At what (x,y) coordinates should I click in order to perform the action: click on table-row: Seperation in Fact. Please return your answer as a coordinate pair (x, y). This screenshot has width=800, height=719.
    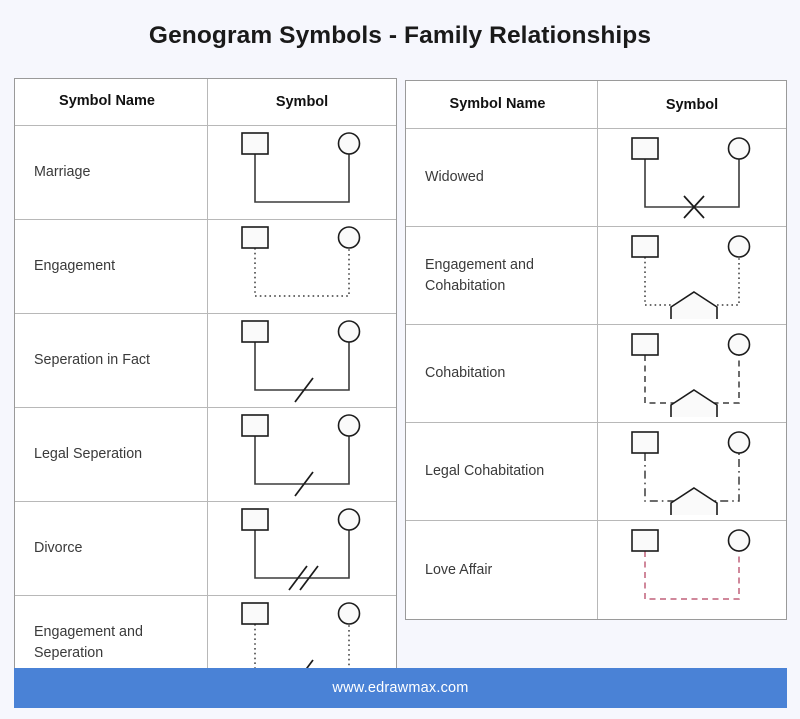
    Looking at the image, I should click on (205, 361).